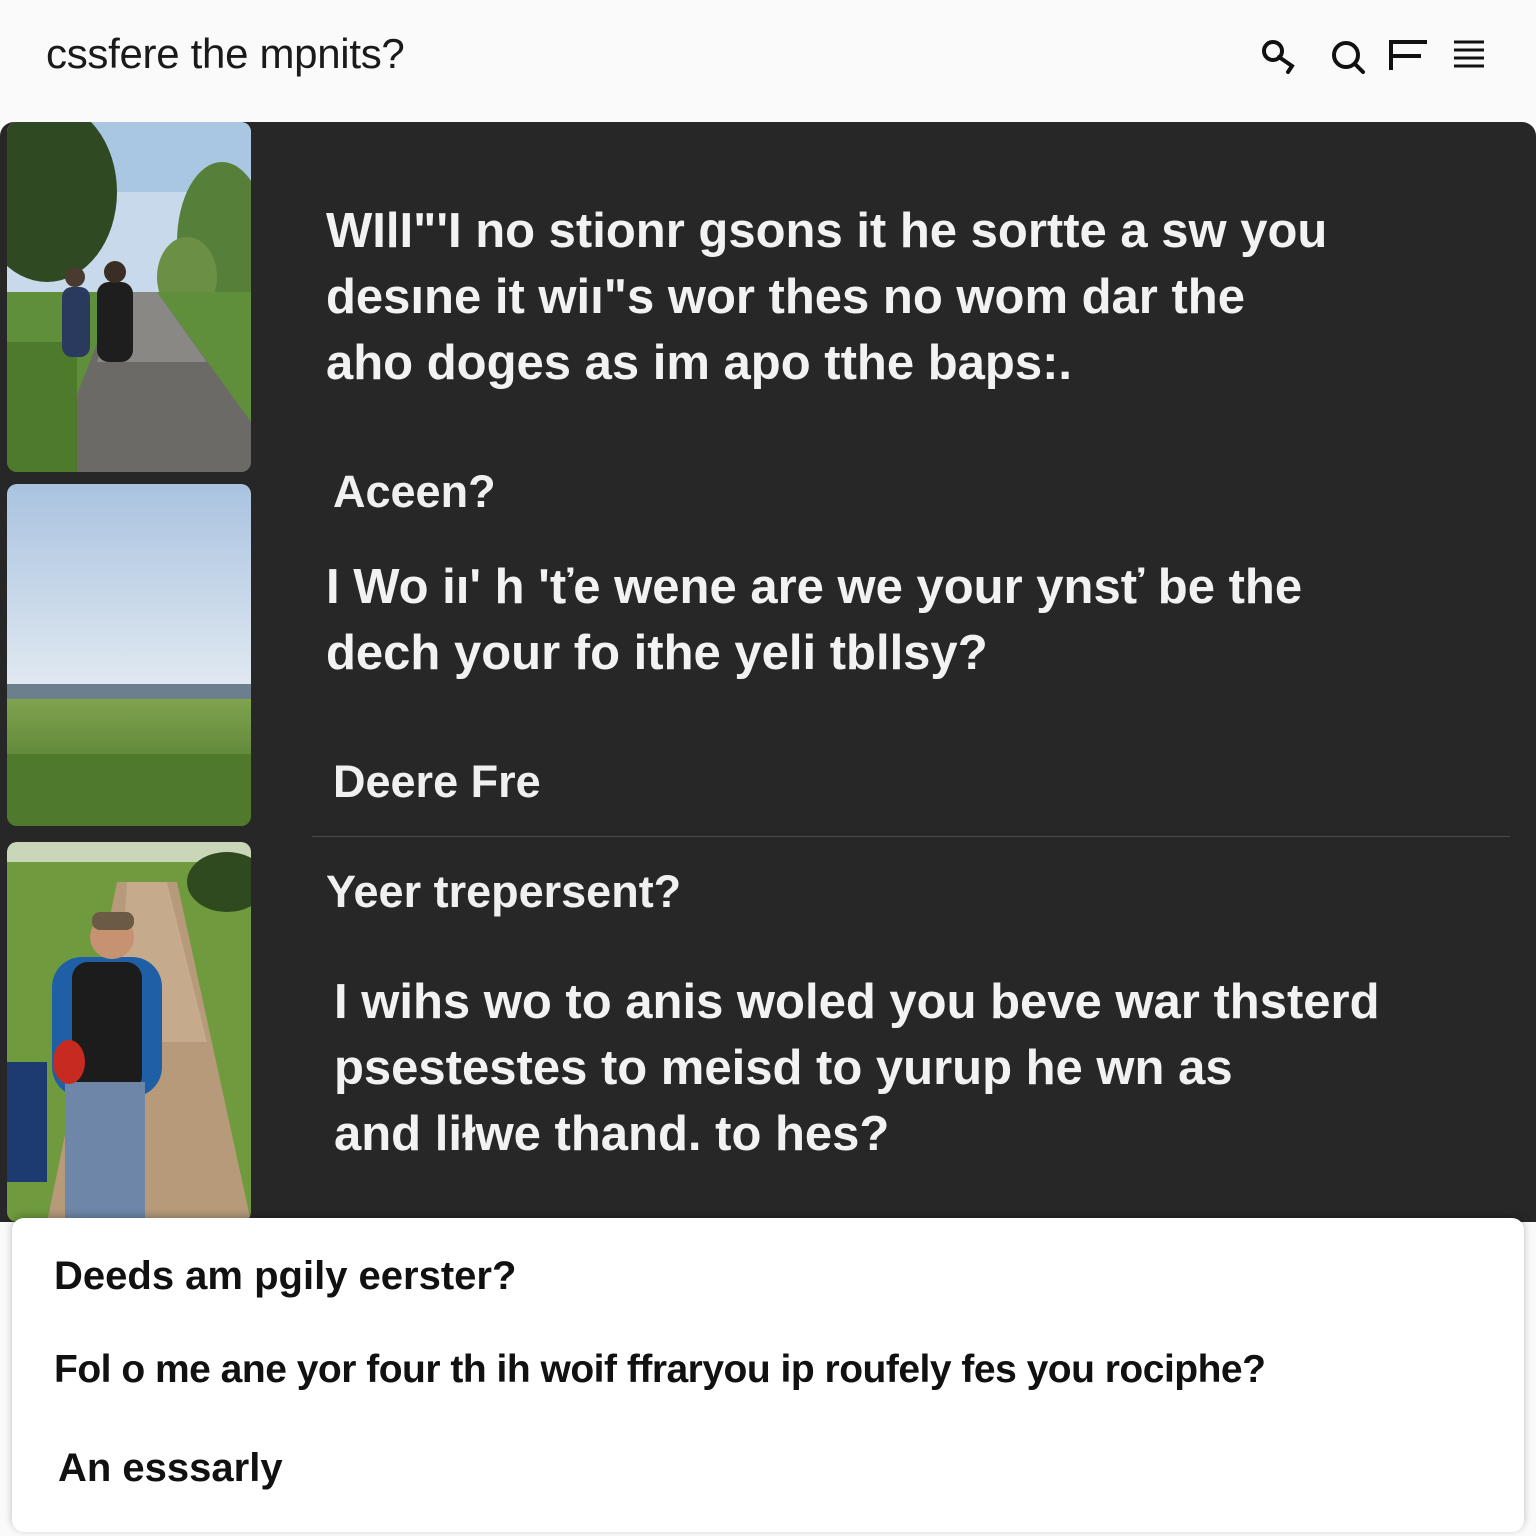 The width and height of the screenshot is (1536, 1536). What do you see at coordinates (437, 781) in the screenshot?
I see `section-heading-2: Deere Fre` at bounding box center [437, 781].